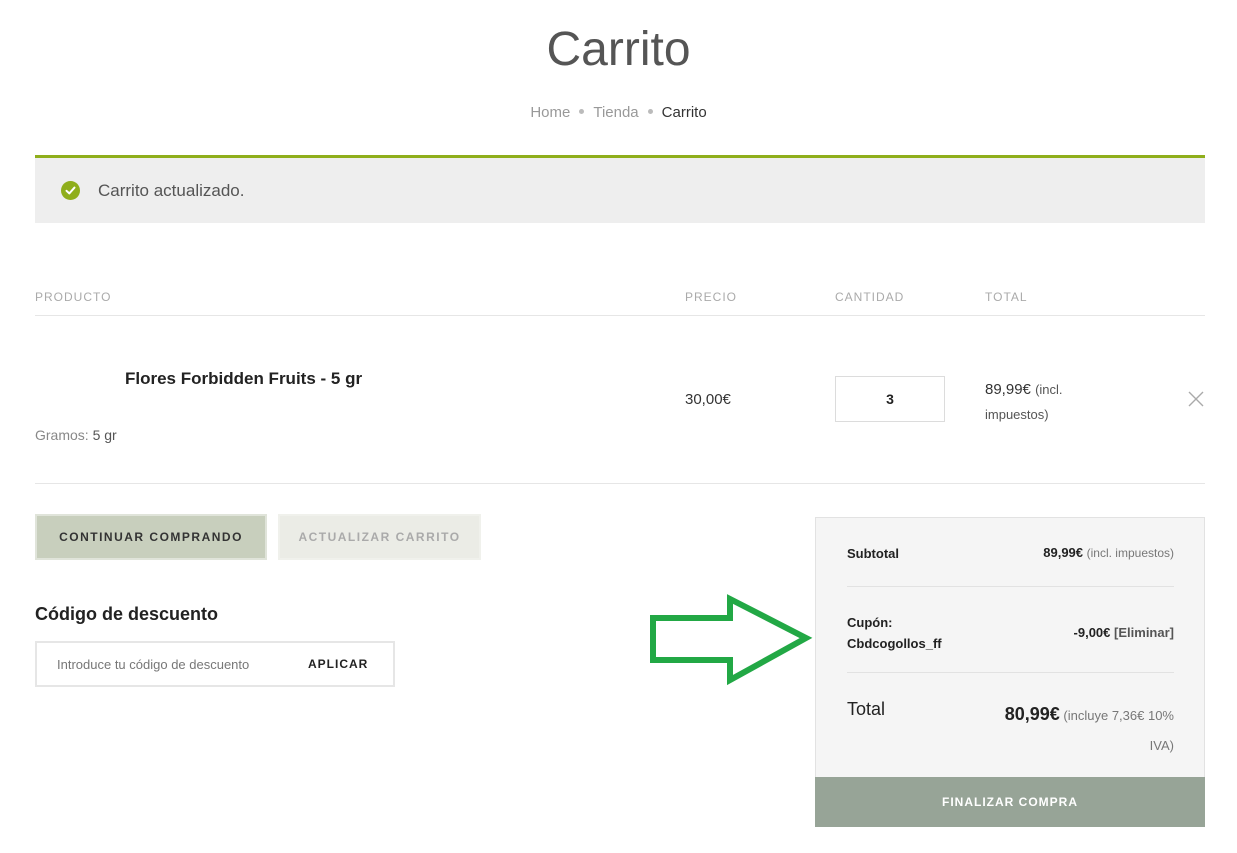 Image resolution: width=1237 pixels, height=853 pixels. Describe the element at coordinates (684, 112) in the screenshot. I see `breadcrumb-current: Carrito` at that location.